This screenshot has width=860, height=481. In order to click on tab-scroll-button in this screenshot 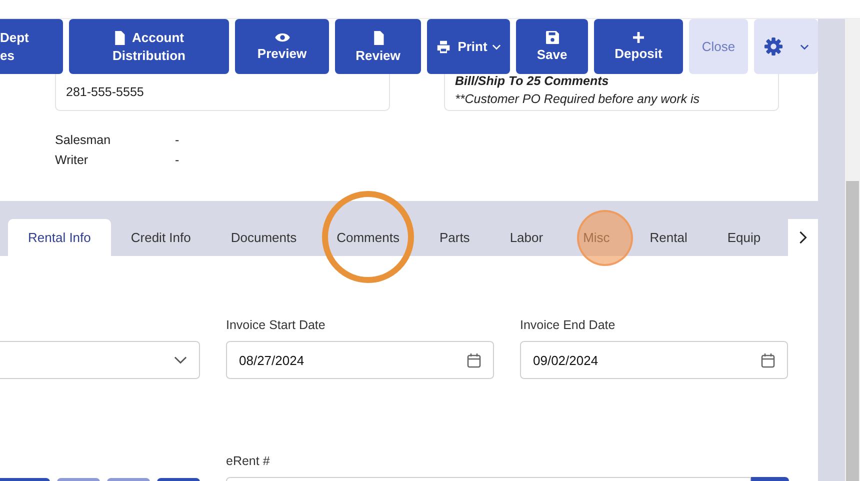, I will do `click(803, 237)`.